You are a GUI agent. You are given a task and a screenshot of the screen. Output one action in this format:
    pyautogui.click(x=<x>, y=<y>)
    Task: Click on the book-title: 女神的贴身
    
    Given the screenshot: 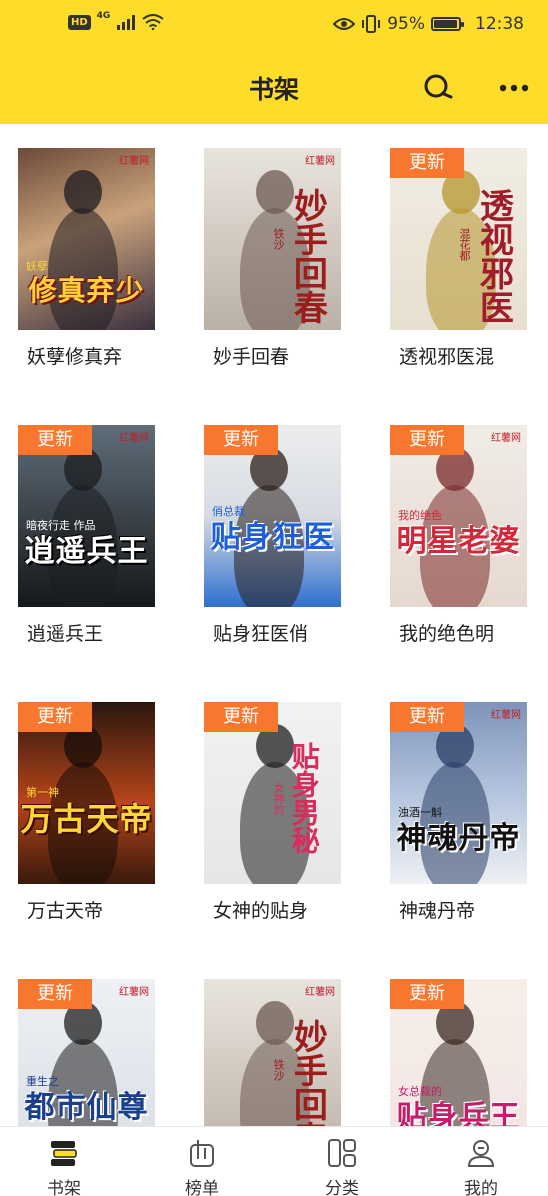 What is the action you would take?
    pyautogui.click(x=261, y=911)
    